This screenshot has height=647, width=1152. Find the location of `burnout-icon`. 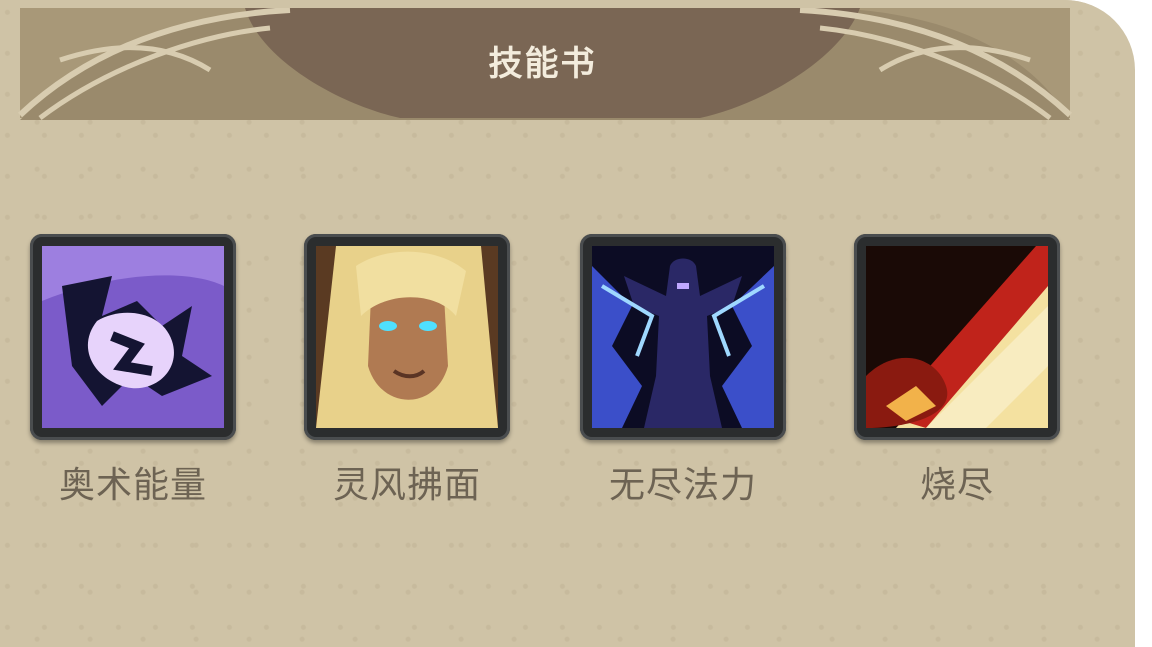

burnout-icon is located at coordinates (957, 337).